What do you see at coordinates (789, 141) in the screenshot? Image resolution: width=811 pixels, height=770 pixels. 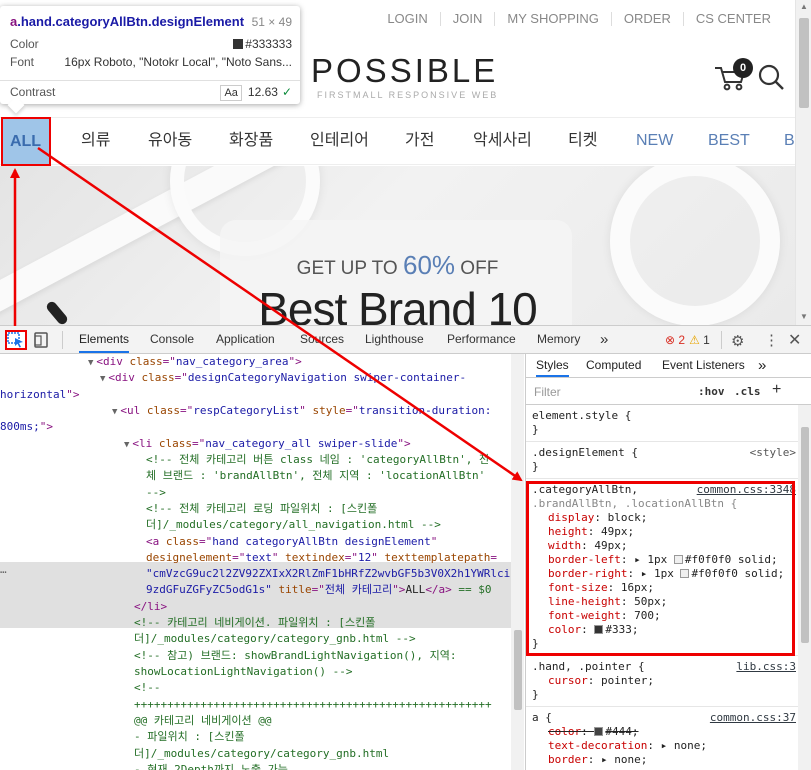 I see `category-item-10: B` at bounding box center [789, 141].